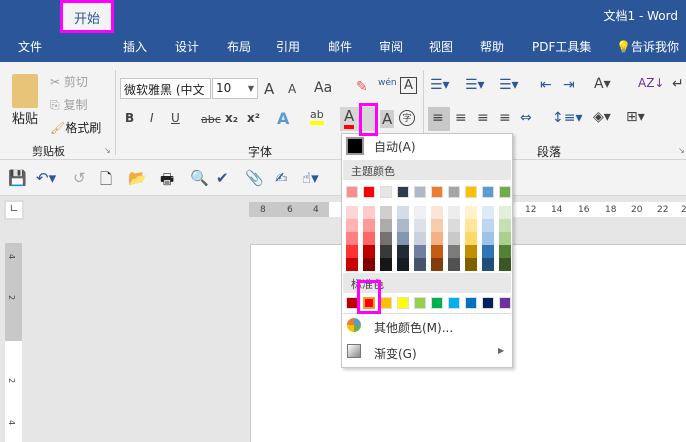 This screenshot has height=442, width=686. I want to click on spelling-icon: ✔, so click(222, 178).